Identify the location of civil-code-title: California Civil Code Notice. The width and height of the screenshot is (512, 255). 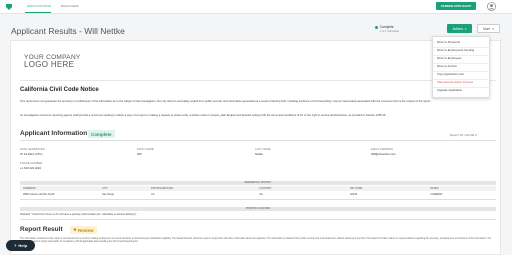
(59, 90).